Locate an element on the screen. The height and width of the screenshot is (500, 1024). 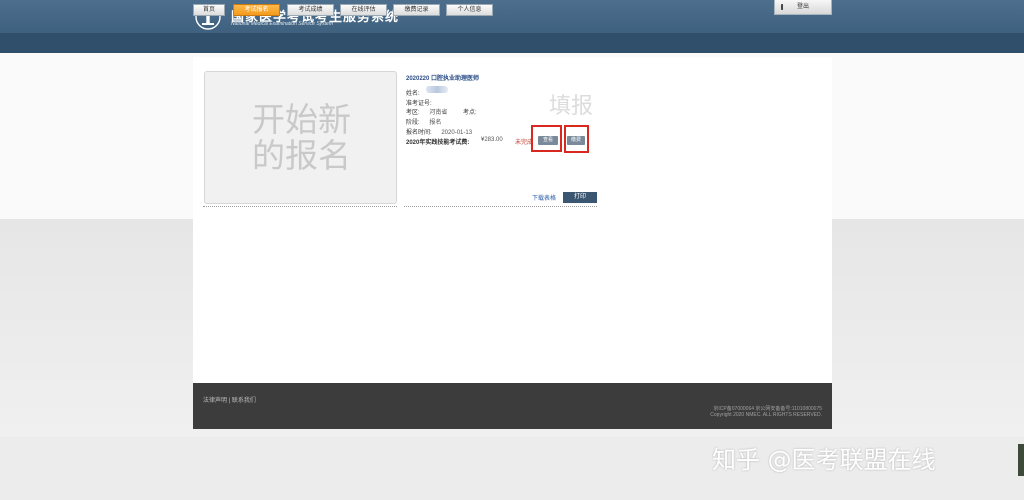
fee-amount: ¥283.00 is located at coordinates (492, 140).